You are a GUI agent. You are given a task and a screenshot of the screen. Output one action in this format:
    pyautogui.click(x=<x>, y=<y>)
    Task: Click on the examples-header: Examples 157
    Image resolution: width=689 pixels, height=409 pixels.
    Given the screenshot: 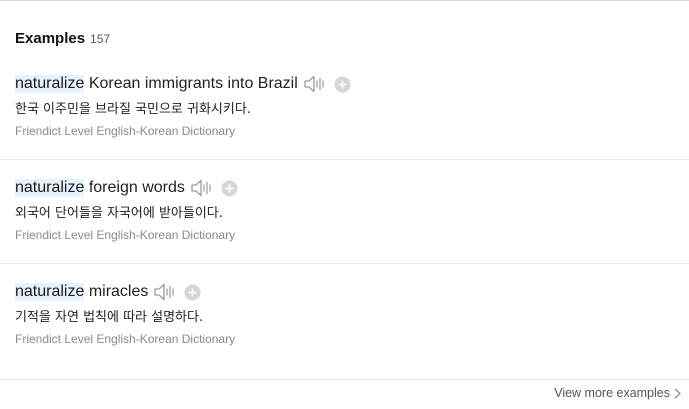 What is the action you would take?
    pyautogui.click(x=62, y=38)
    